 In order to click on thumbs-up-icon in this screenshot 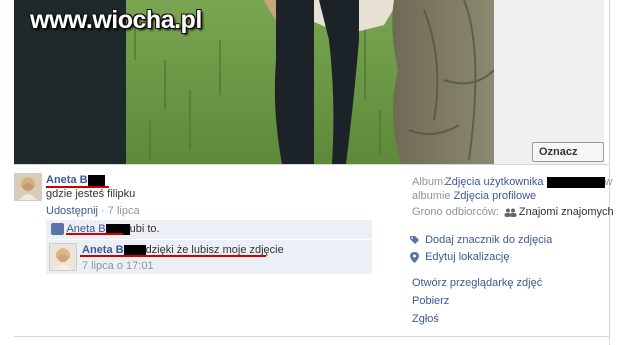, I will do `click(57, 229)`.